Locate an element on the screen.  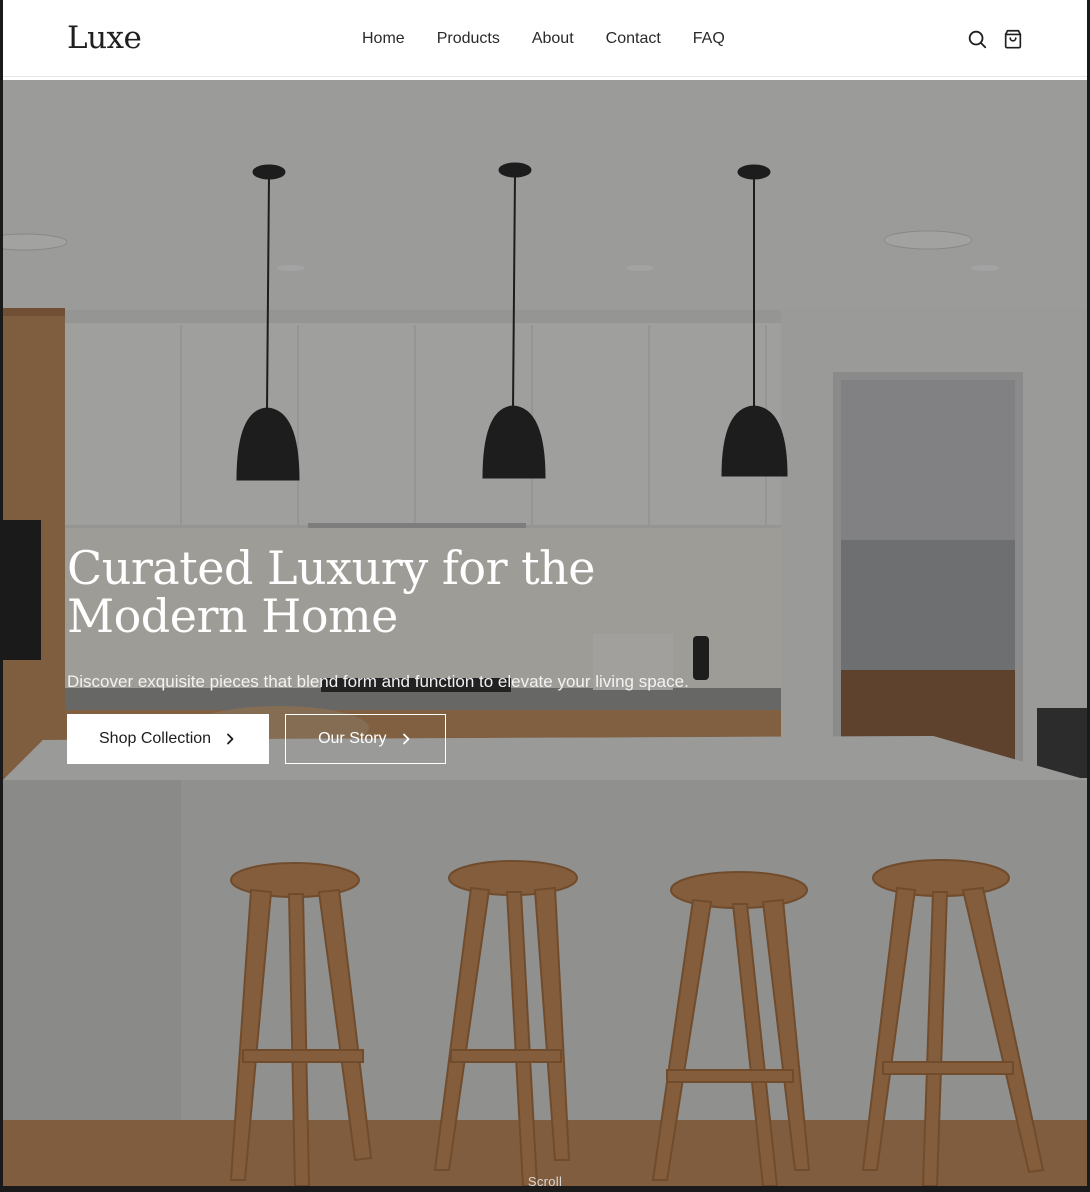
brand-logo: Luxe is located at coordinates (104, 38).